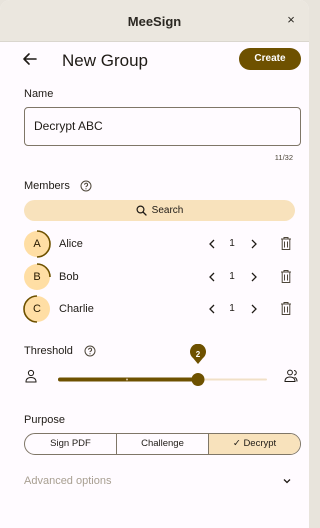 The height and width of the screenshot is (528, 320). What do you see at coordinates (154, 61) in the screenshot?
I see `app-bar: New Group Create` at bounding box center [154, 61].